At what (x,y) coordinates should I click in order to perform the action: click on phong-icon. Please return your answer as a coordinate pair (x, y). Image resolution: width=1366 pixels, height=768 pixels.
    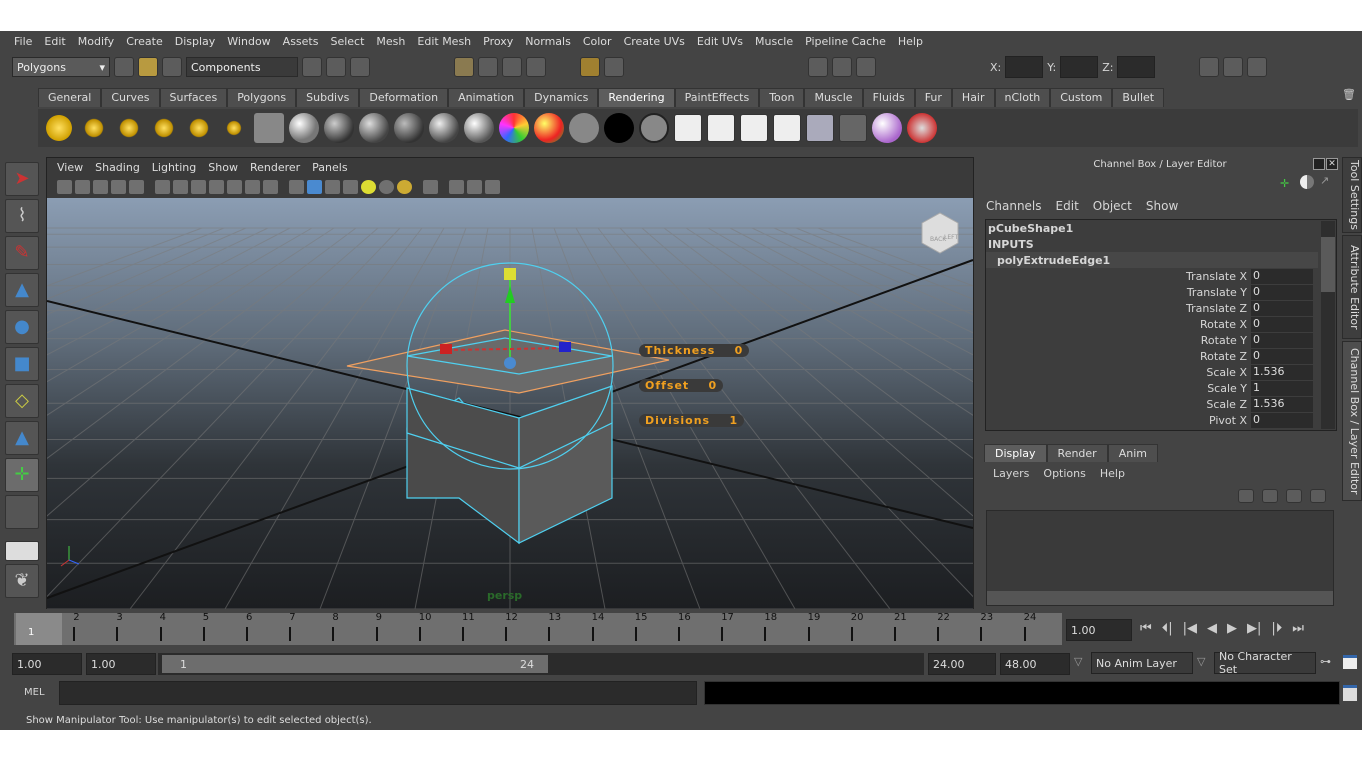
    Looking at the image, I should click on (444, 128).